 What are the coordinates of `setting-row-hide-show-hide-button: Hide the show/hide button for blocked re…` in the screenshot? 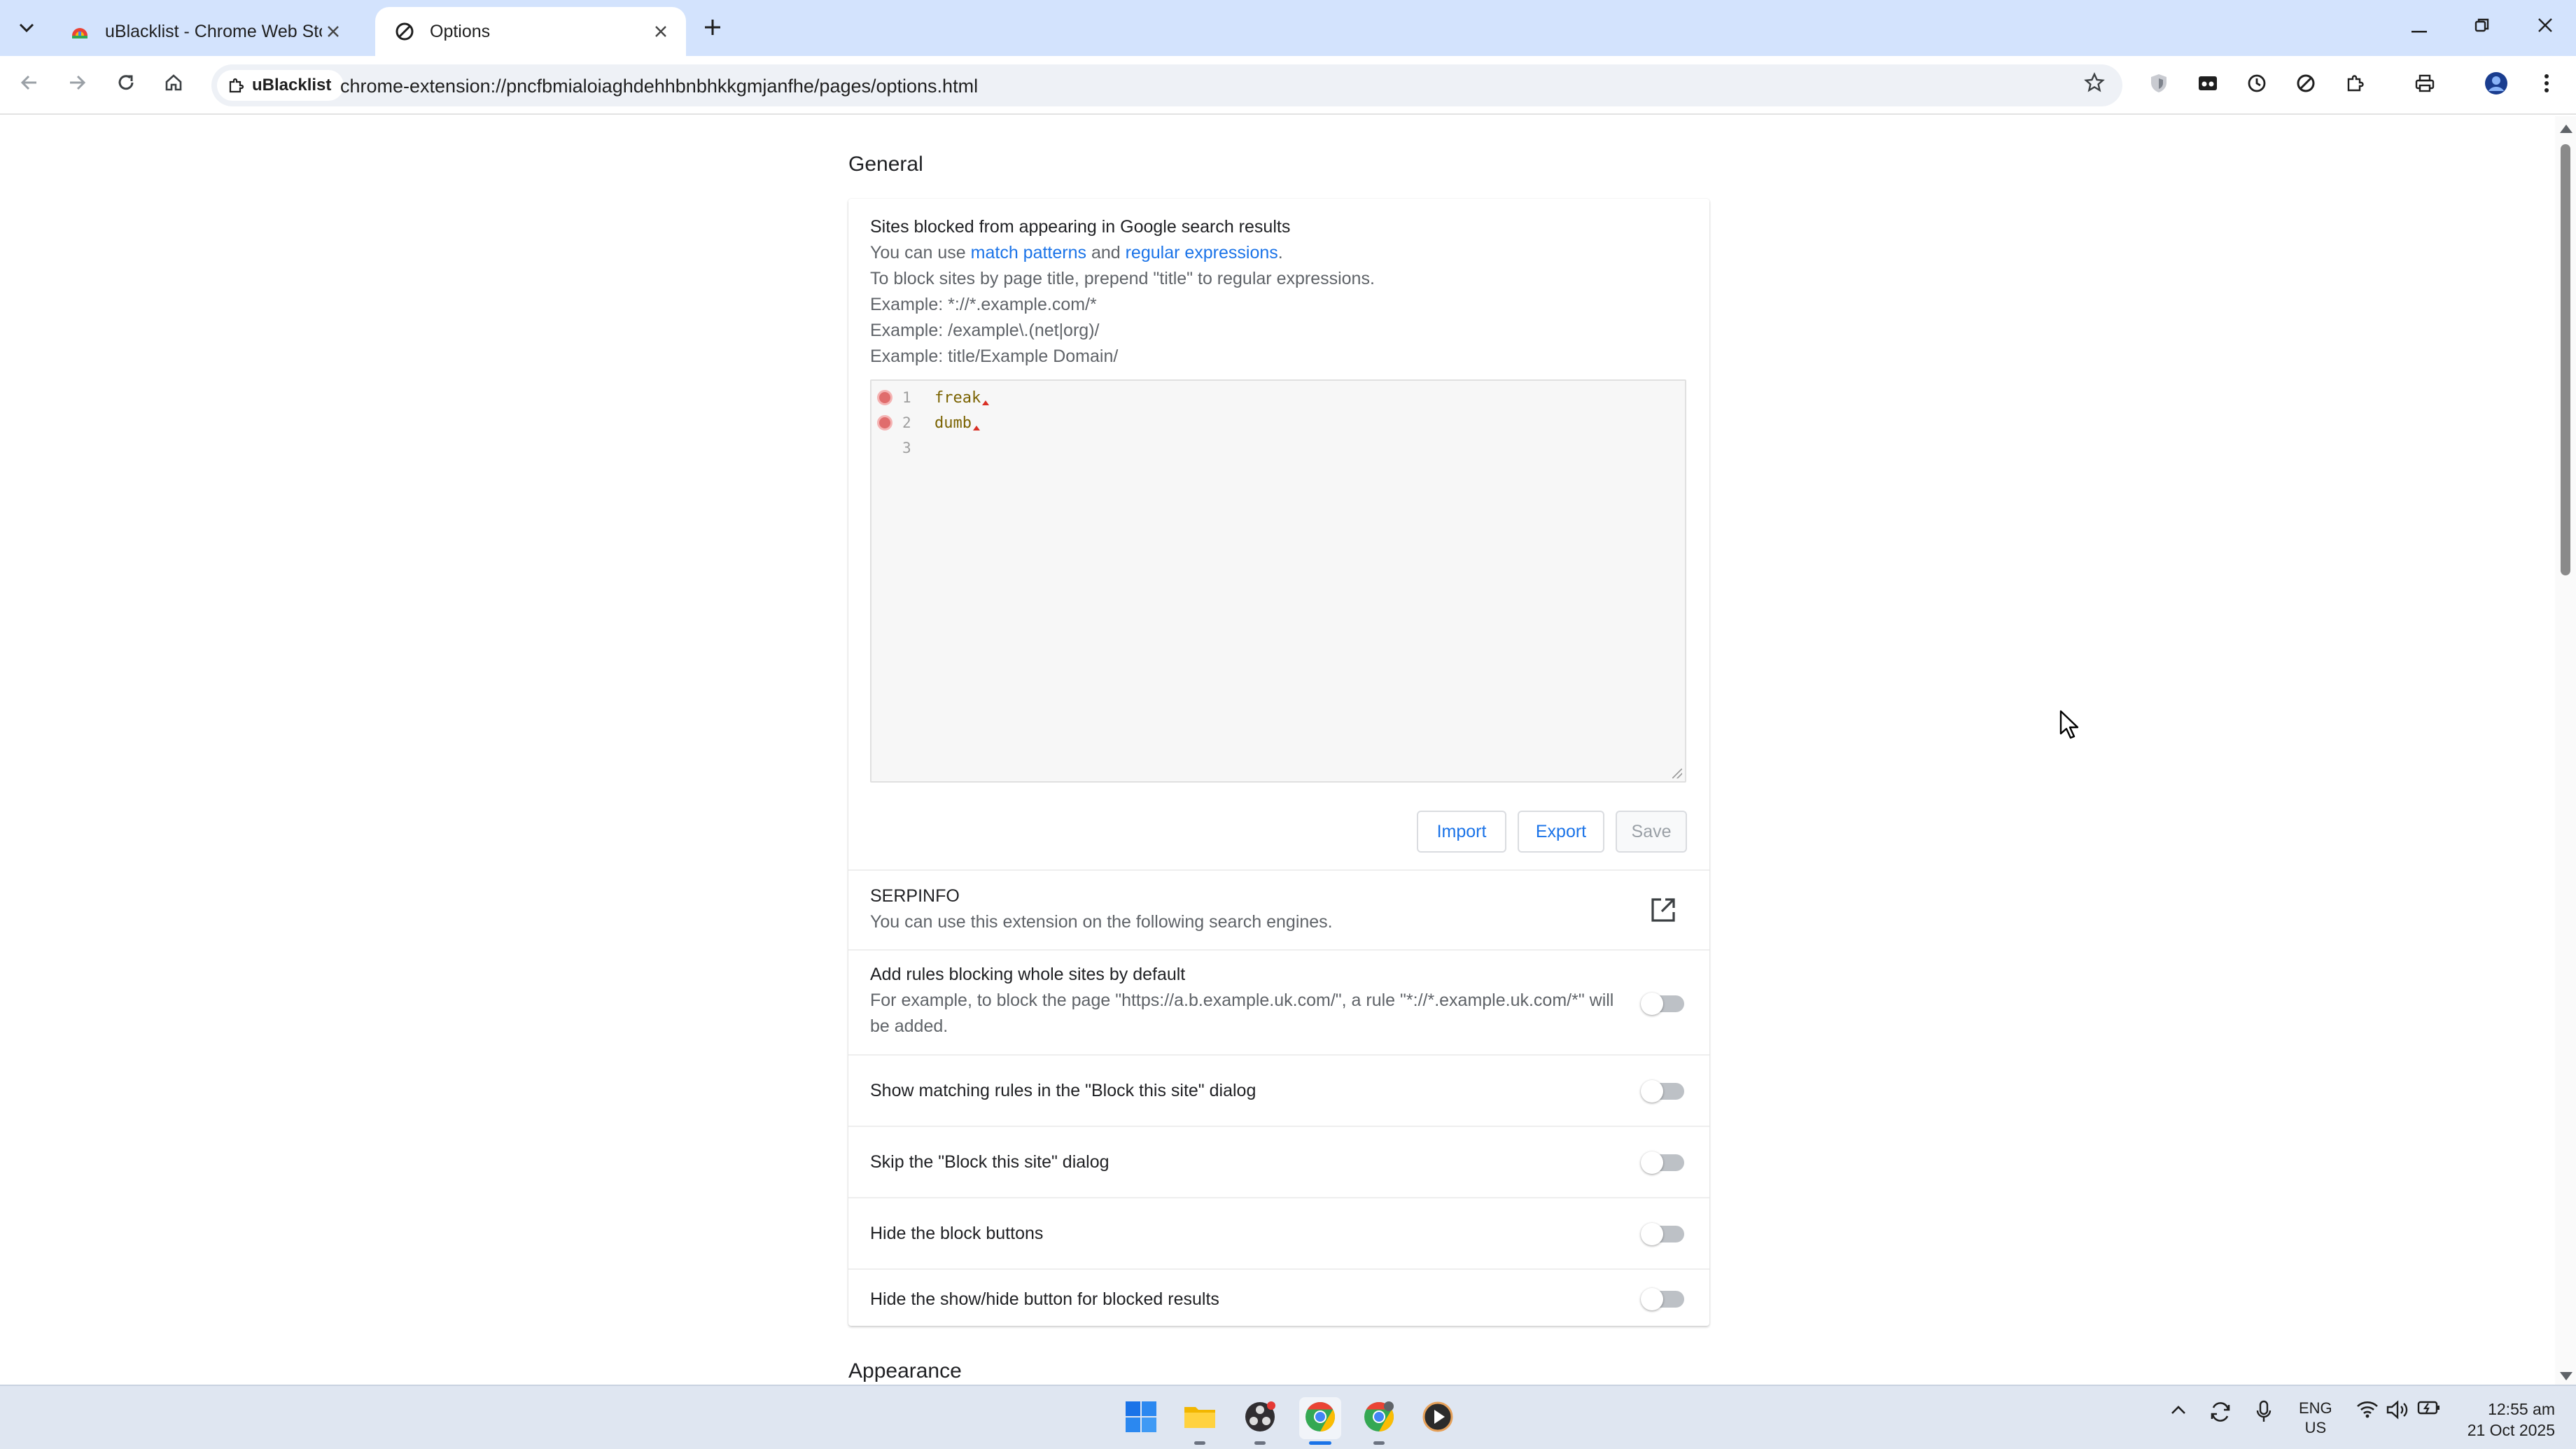 It's located at (1278, 1297).